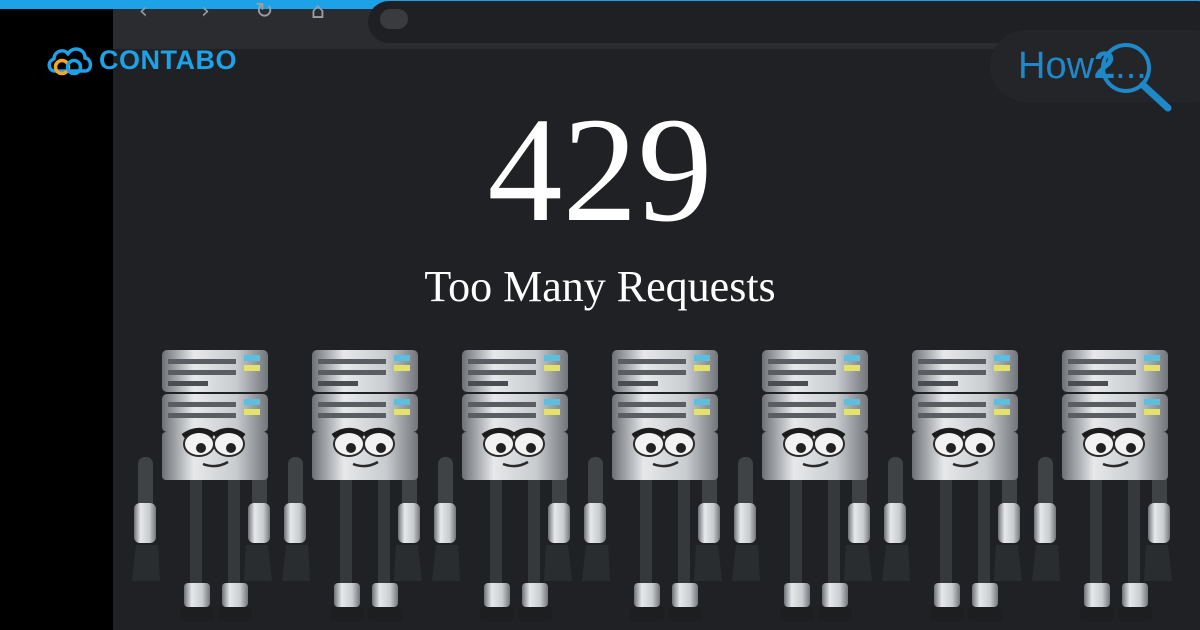 This screenshot has height=630, width=1200. I want to click on home-icon: ⌂, so click(318, 12).